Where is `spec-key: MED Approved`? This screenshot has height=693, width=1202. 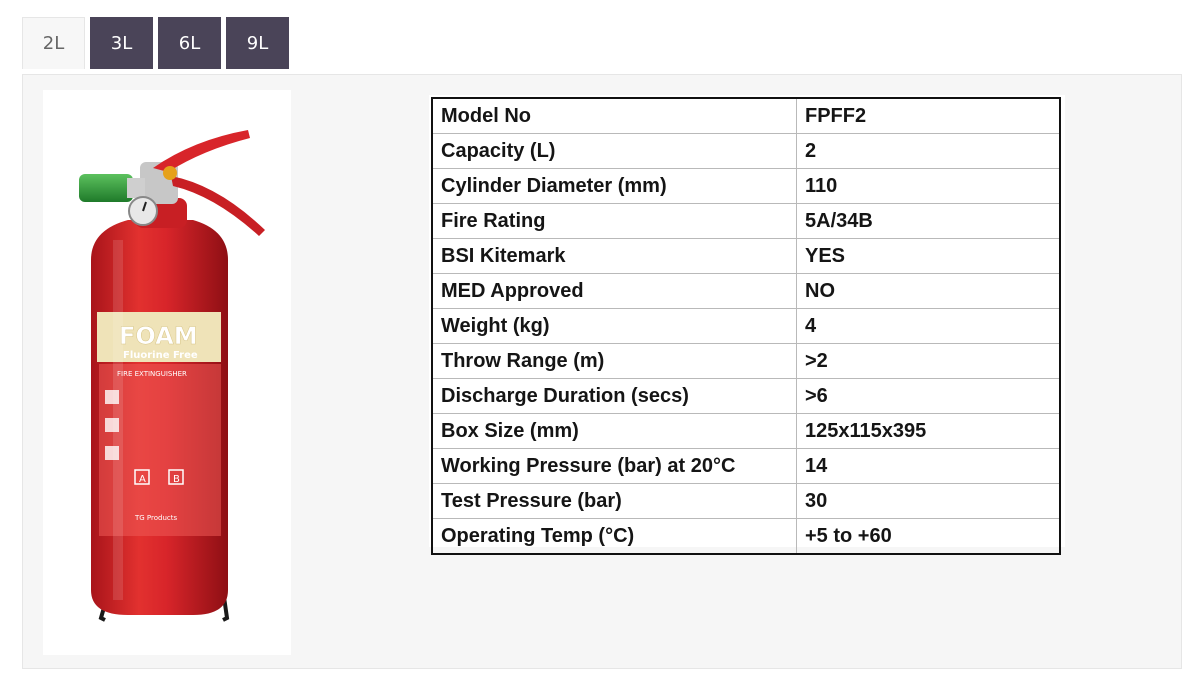
spec-key: MED Approved is located at coordinates (614, 291).